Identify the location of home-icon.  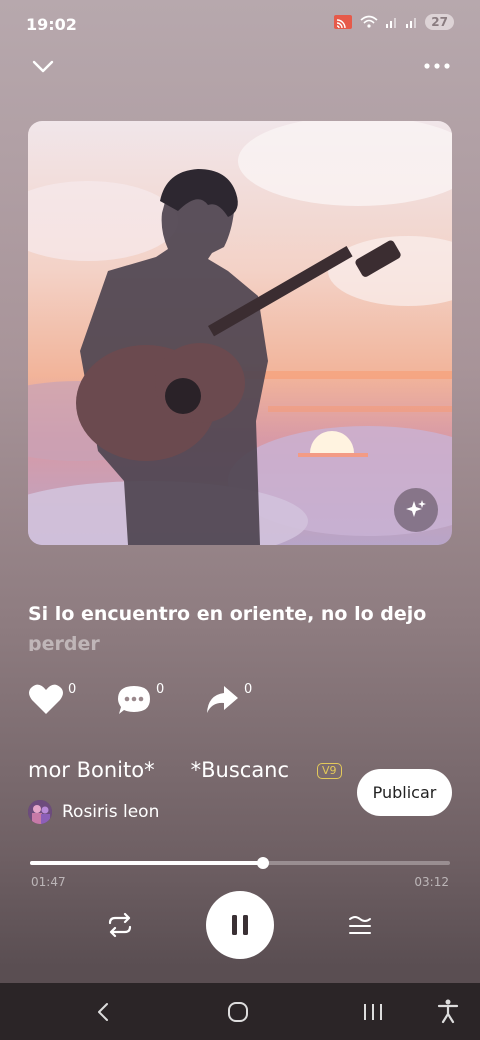
(238, 1012).